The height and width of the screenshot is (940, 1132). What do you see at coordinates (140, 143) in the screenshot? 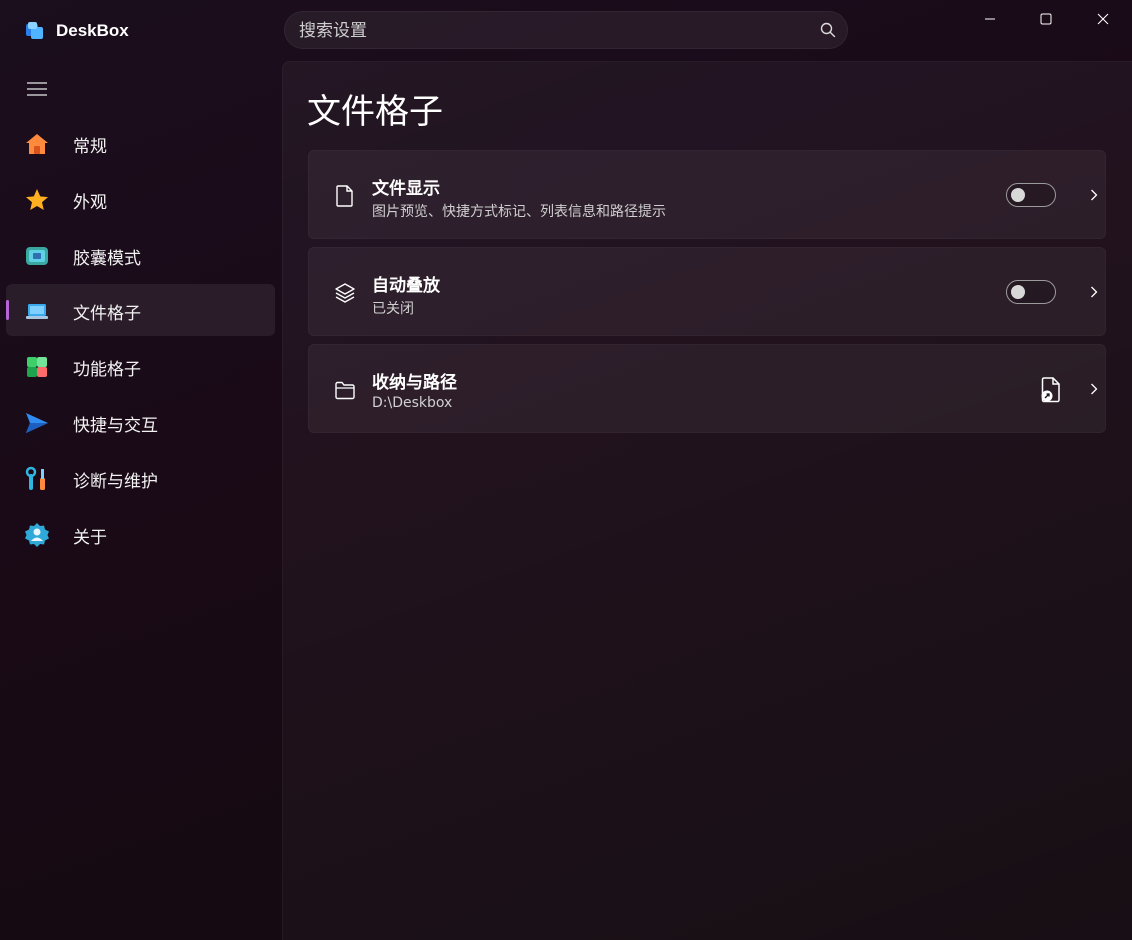
I see `sidebar-item-general: 常规` at bounding box center [140, 143].